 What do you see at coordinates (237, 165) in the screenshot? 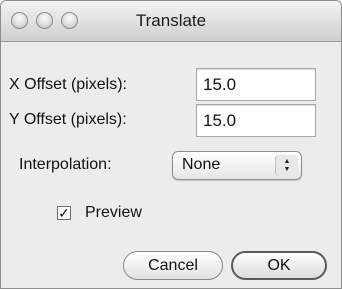
I see `interpolation-select: None ▲ ▼` at bounding box center [237, 165].